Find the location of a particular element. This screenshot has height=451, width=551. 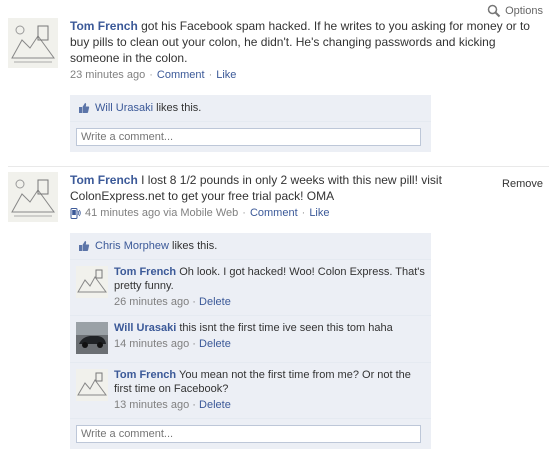

likes-row: Will Urasaki likes this. is located at coordinates (250, 108).